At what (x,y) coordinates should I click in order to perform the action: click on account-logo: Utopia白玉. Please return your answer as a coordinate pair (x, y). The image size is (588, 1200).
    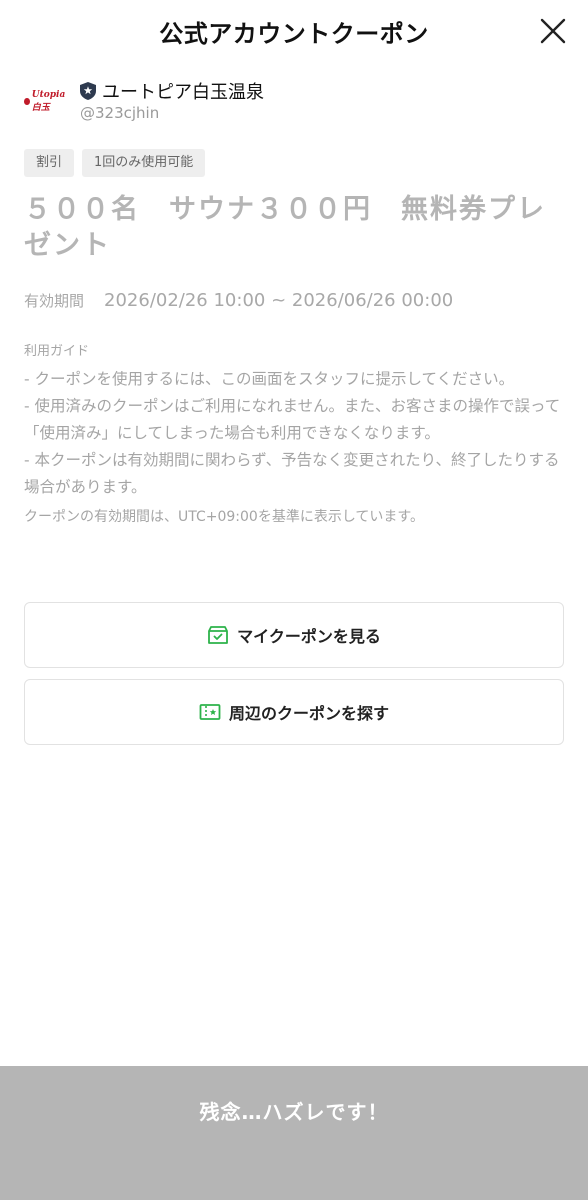
    Looking at the image, I should click on (49, 101).